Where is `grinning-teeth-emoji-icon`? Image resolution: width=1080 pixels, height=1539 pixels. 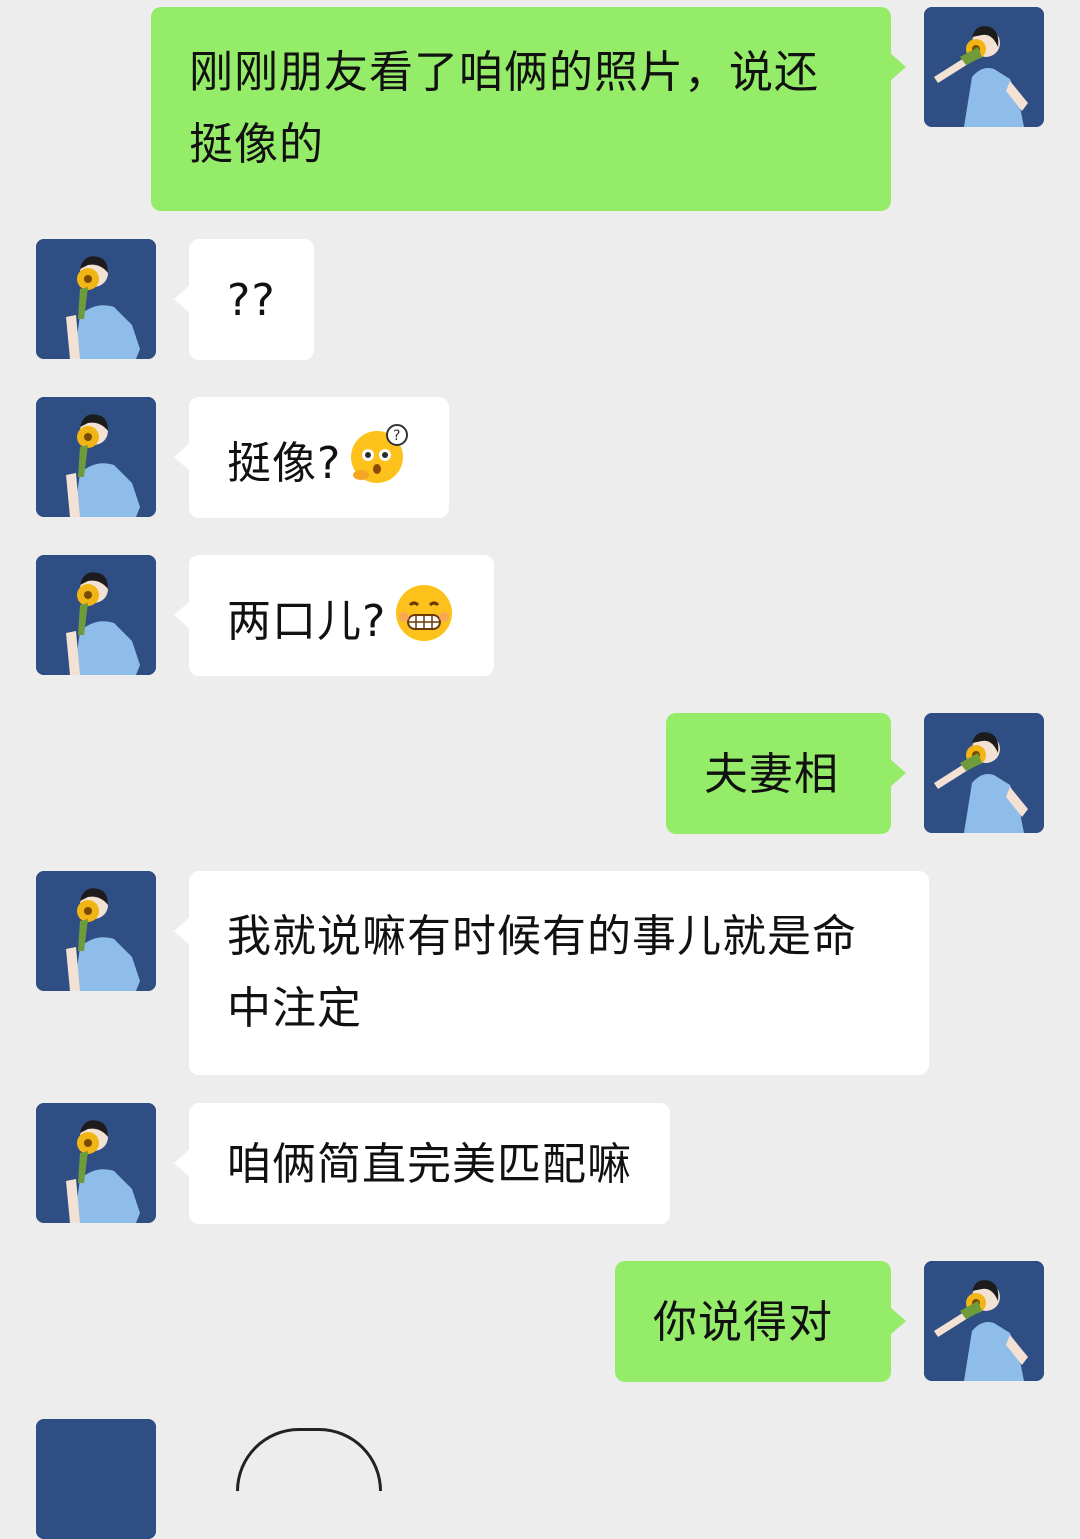 grinning-teeth-emoji-icon is located at coordinates (424, 624).